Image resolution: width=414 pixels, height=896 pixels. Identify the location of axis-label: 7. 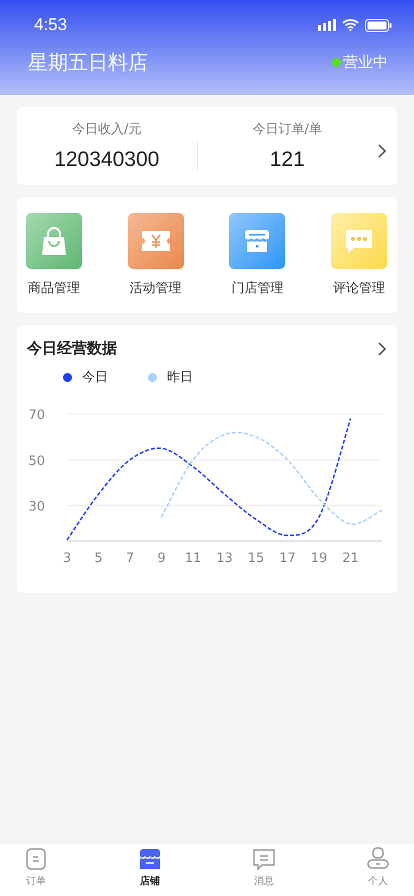
(130, 558).